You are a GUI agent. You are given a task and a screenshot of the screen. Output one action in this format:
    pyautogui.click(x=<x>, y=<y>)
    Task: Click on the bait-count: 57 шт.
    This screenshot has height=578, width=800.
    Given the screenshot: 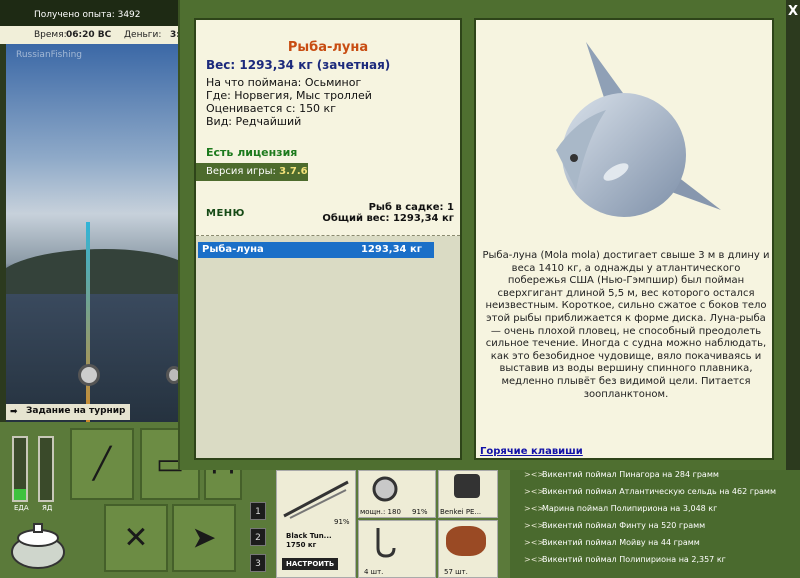 What is the action you would take?
    pyautogui.click(x=456, y=572)
    